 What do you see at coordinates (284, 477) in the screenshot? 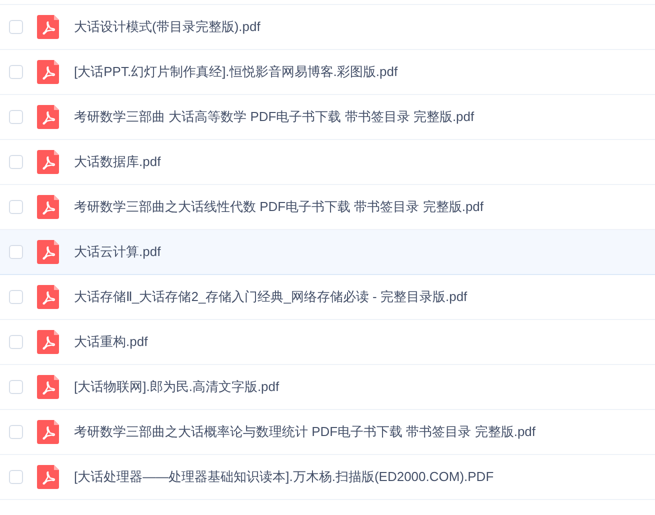
I see `file-name: [大话处理器——处理器基础知识读本].万木杨.扫描版(ED2000.COM).PDF` at bounding box center [284, 477].